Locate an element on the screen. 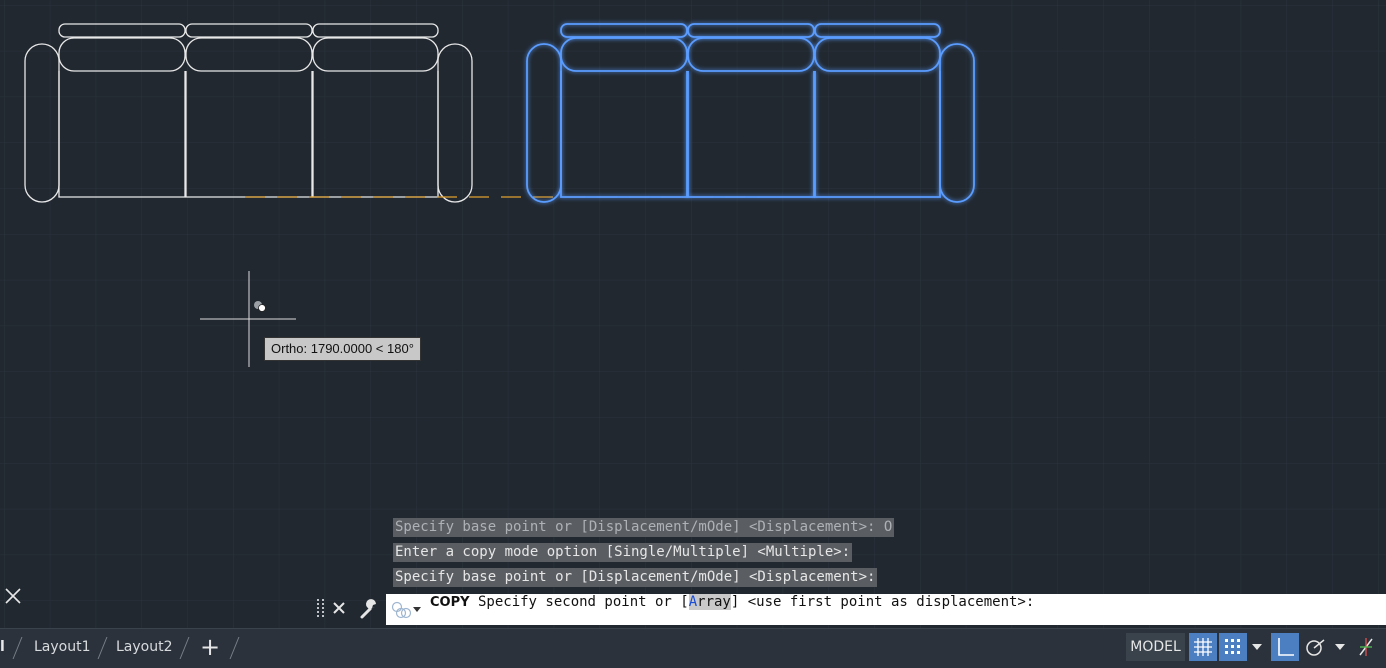 The height and width of the screenshot is (668, 1386). tab-layout1: Layout1 is located at coordinates (62, 647).